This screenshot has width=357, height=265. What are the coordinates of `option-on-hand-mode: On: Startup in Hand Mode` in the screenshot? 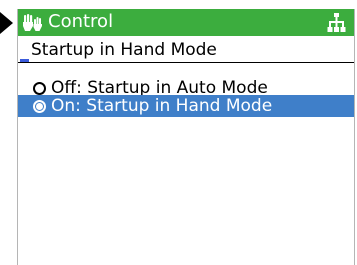 It's located at (186, 106).